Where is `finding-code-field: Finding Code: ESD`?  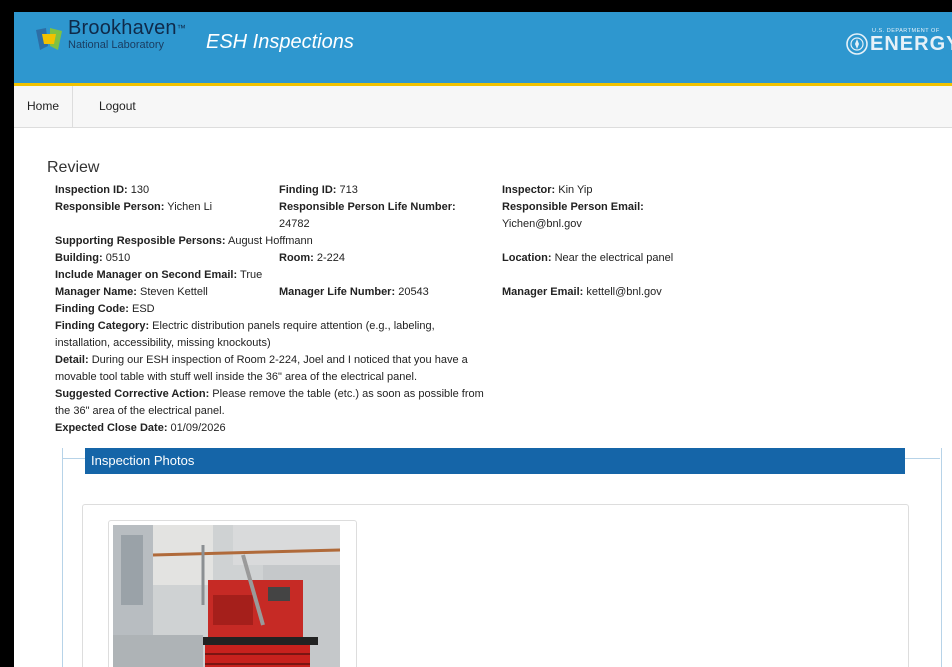 finding-code-field: Finding Code: ESD is located at coordinates (105, 309).